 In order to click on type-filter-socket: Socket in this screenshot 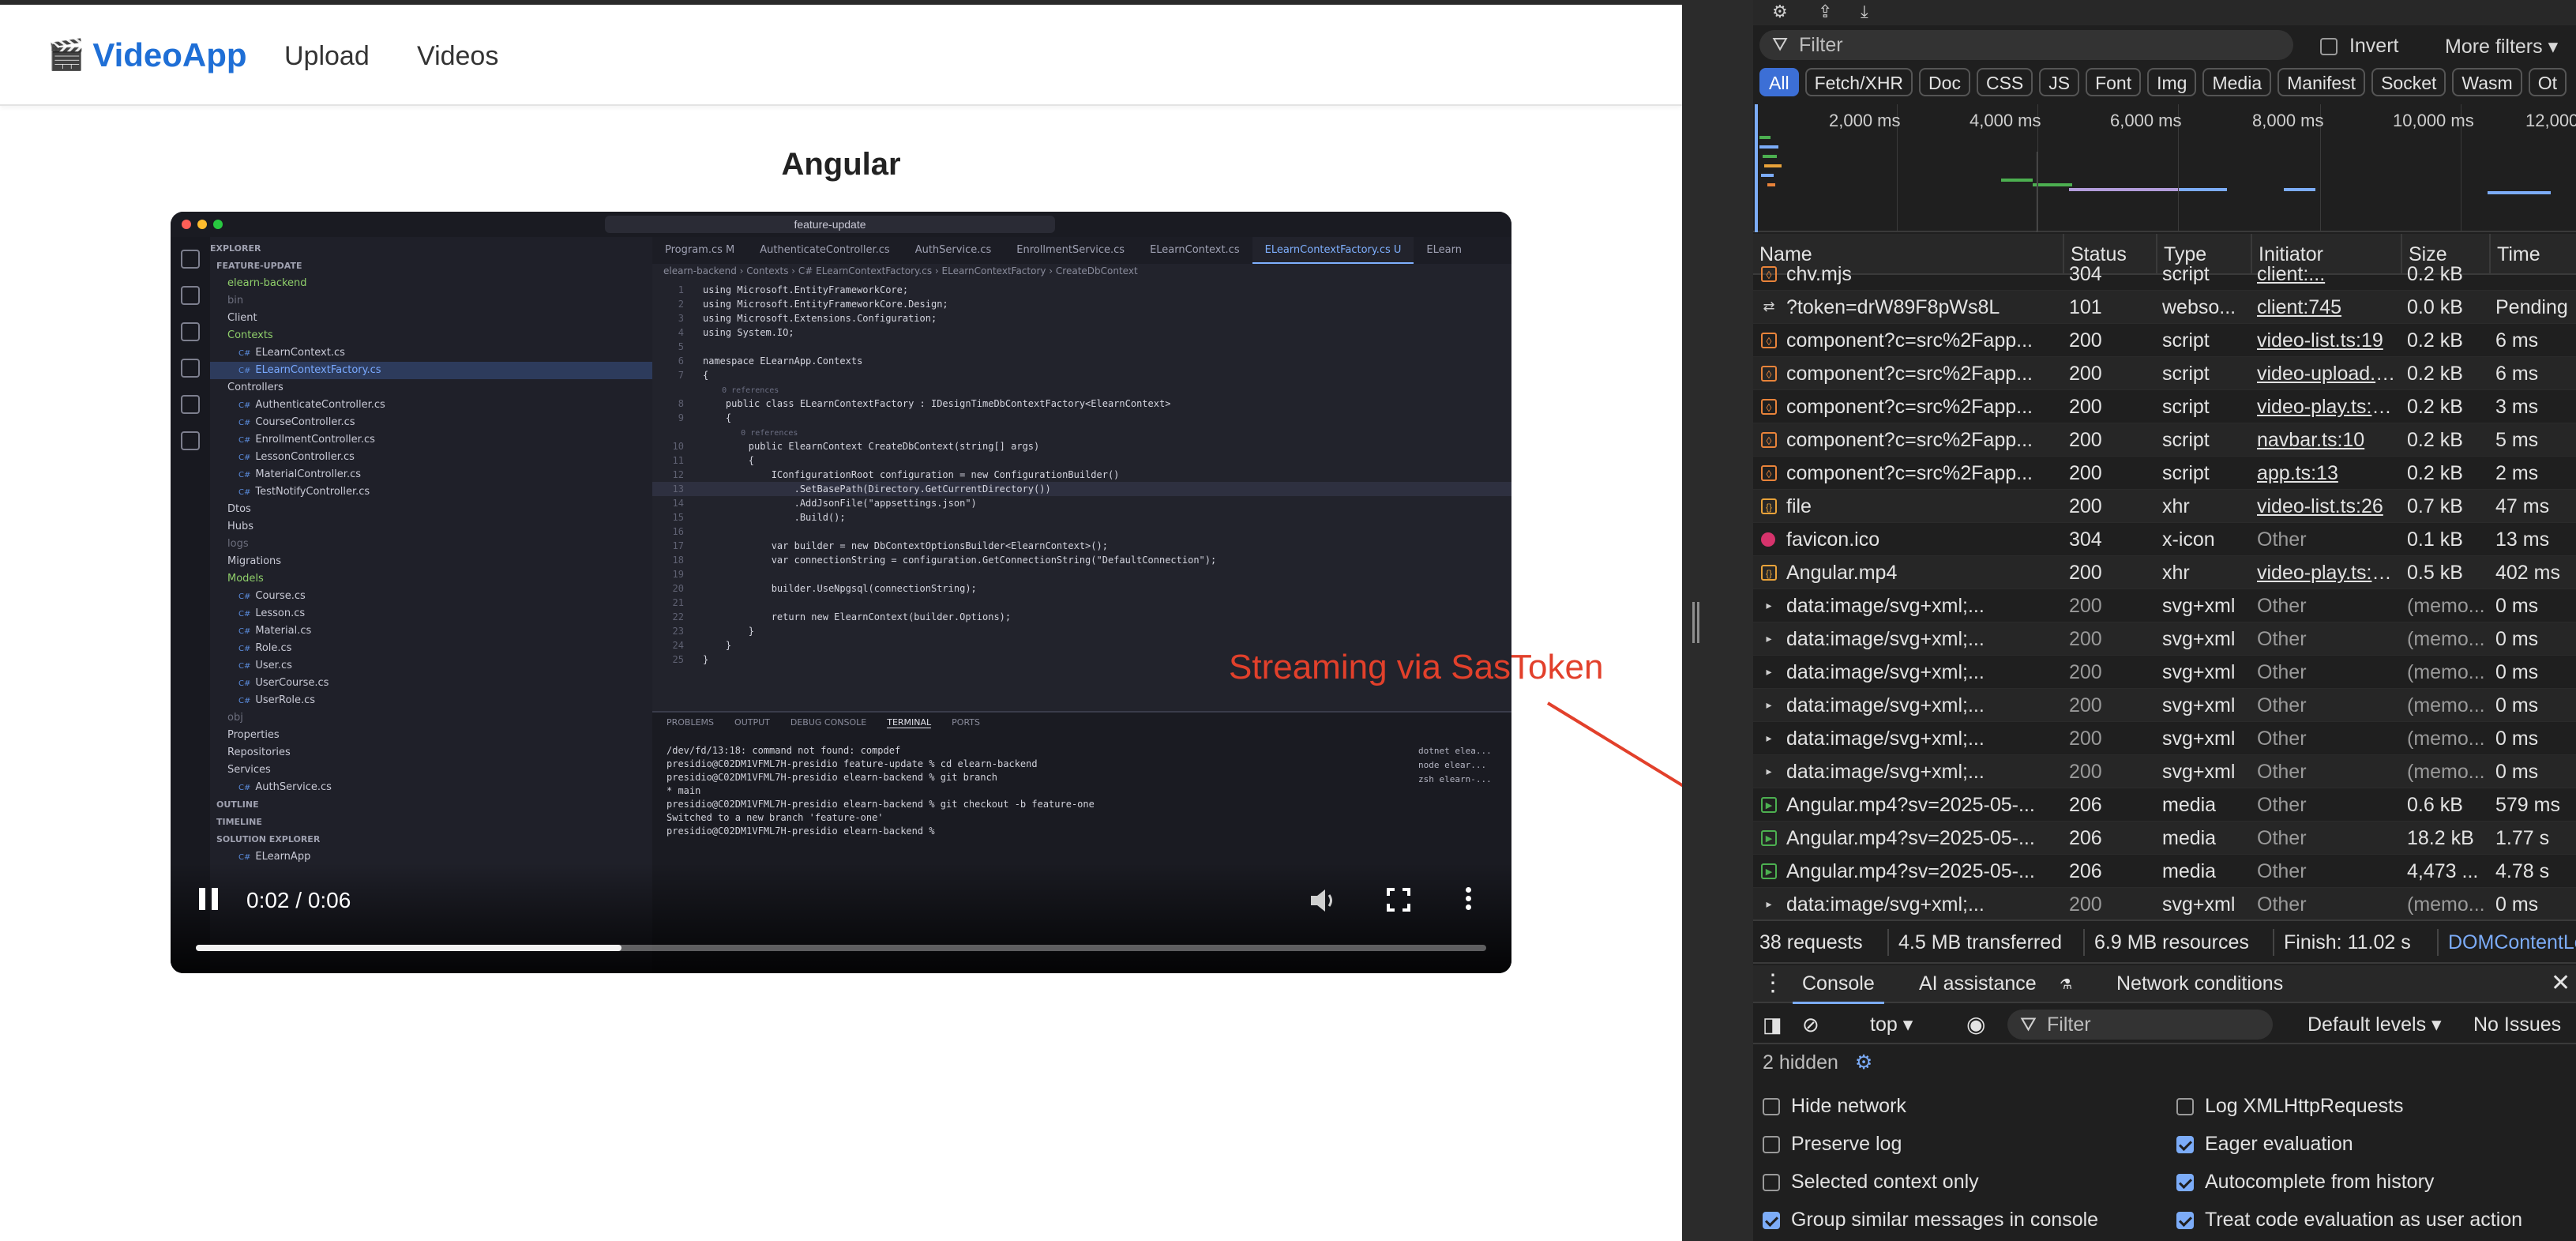, I will do `click(2408, 82)`.